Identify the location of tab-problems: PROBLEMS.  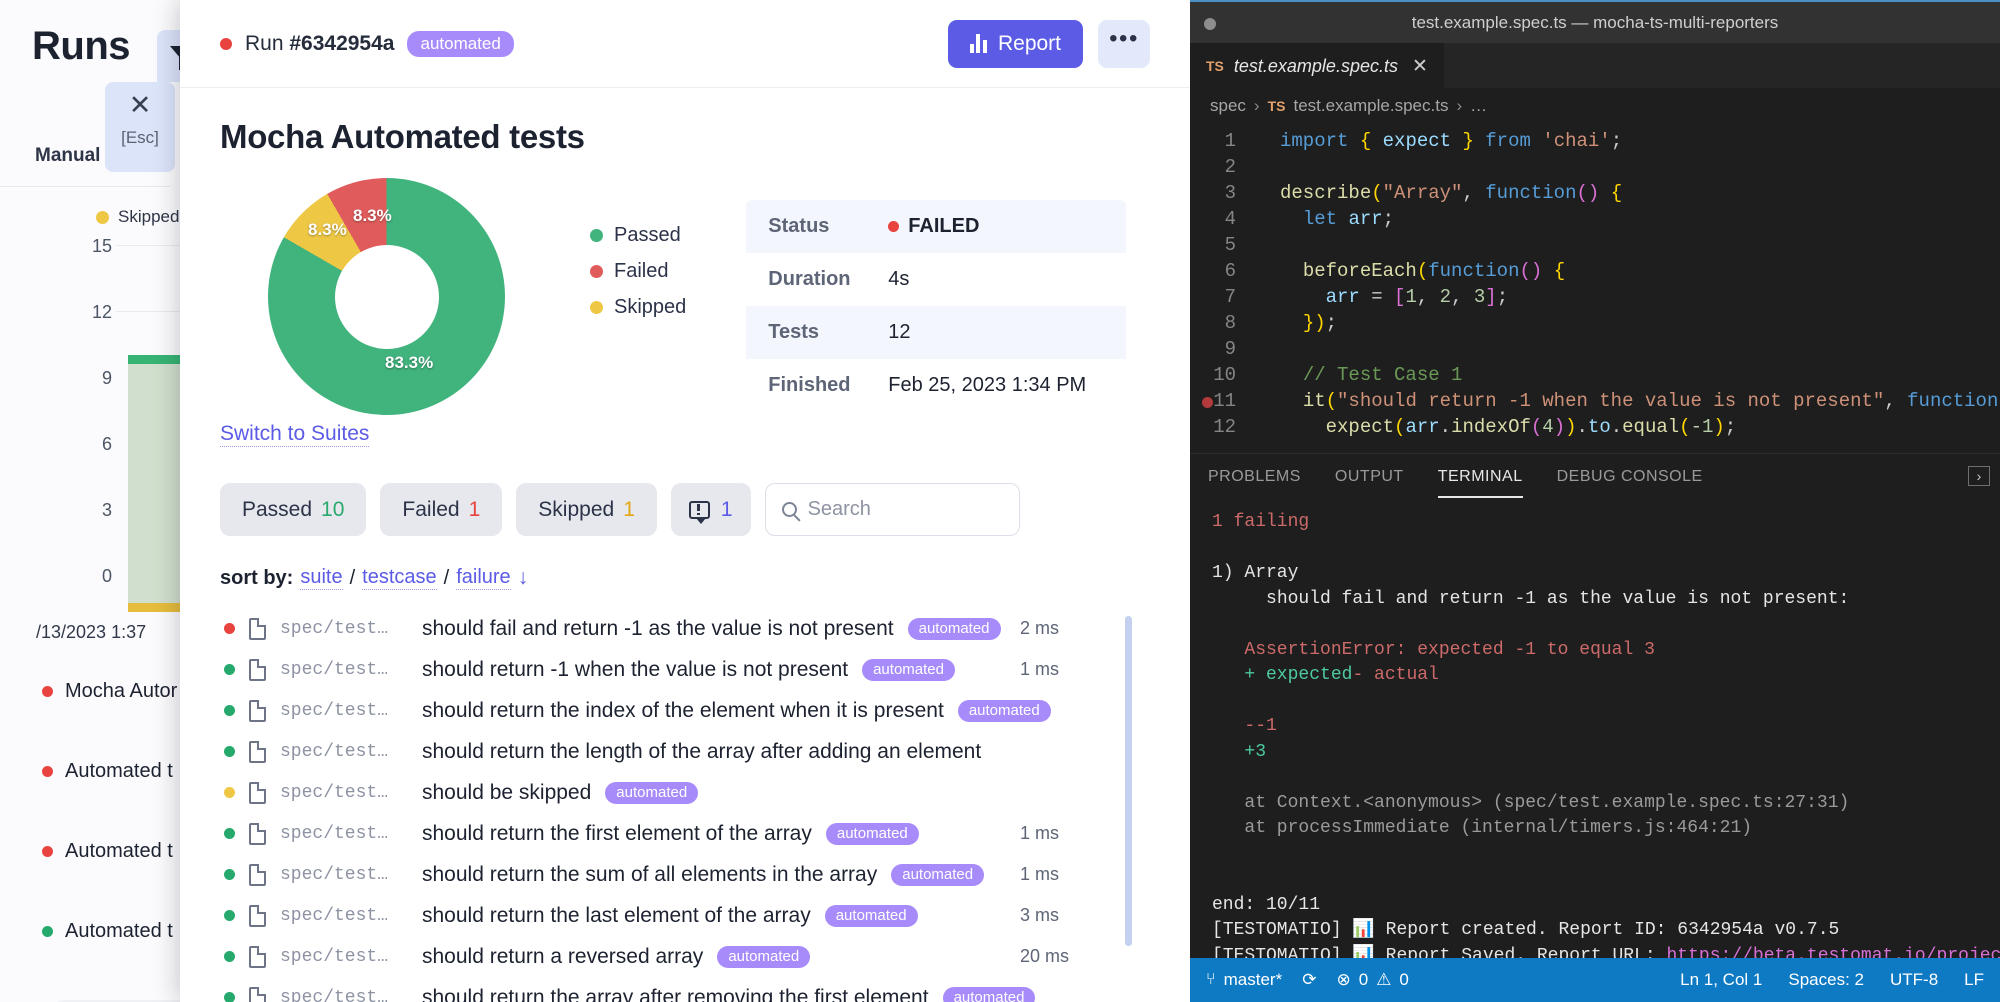
(1254, 476).